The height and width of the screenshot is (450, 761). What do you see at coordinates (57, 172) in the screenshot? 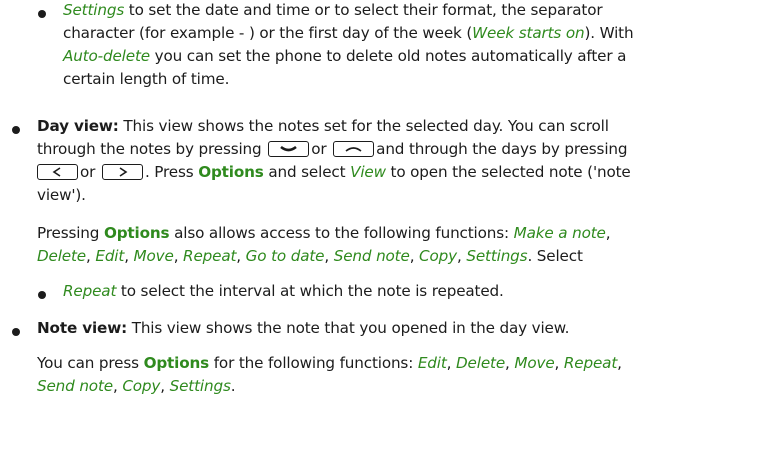
I see `left-arrow-key-icon` at bounding box center [57, 172].